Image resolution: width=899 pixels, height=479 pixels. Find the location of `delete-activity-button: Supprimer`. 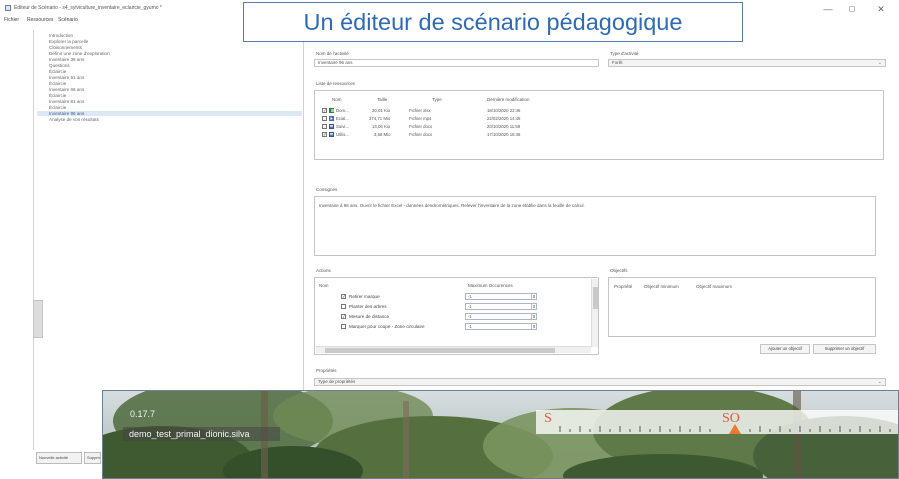

delete-activity-button: Supprimer is located at coordinates (92, 458).